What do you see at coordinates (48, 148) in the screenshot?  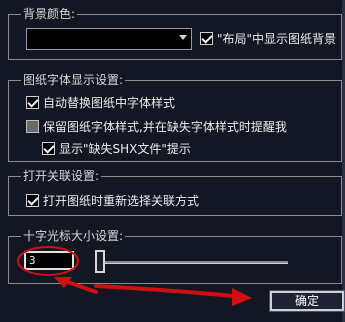 I see `show-shx-checkbox` at bounding box center [48, 148].